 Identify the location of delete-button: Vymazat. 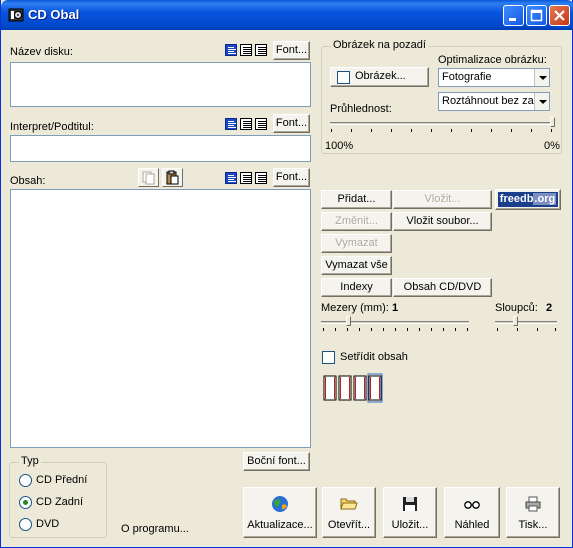
(356, 243).